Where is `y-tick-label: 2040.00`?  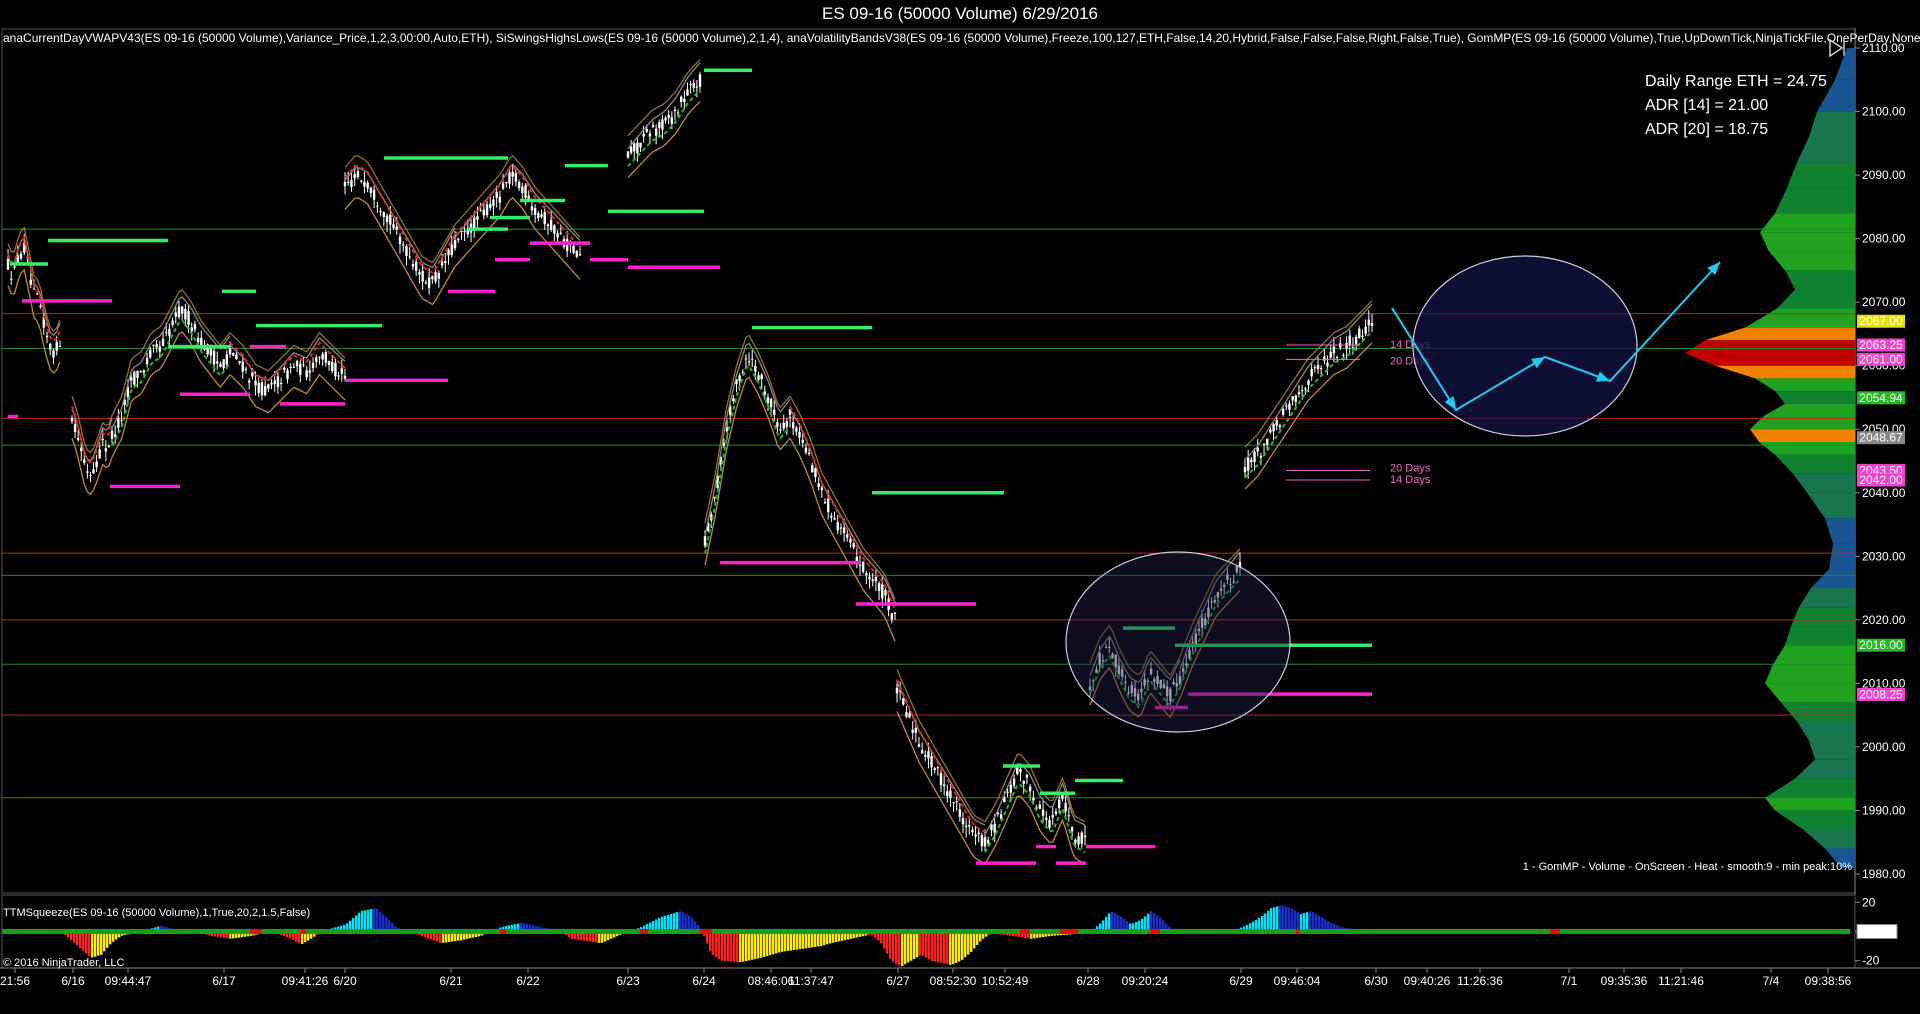
y-tick-label: 2040.00 is located at coordinates (1884, 493).